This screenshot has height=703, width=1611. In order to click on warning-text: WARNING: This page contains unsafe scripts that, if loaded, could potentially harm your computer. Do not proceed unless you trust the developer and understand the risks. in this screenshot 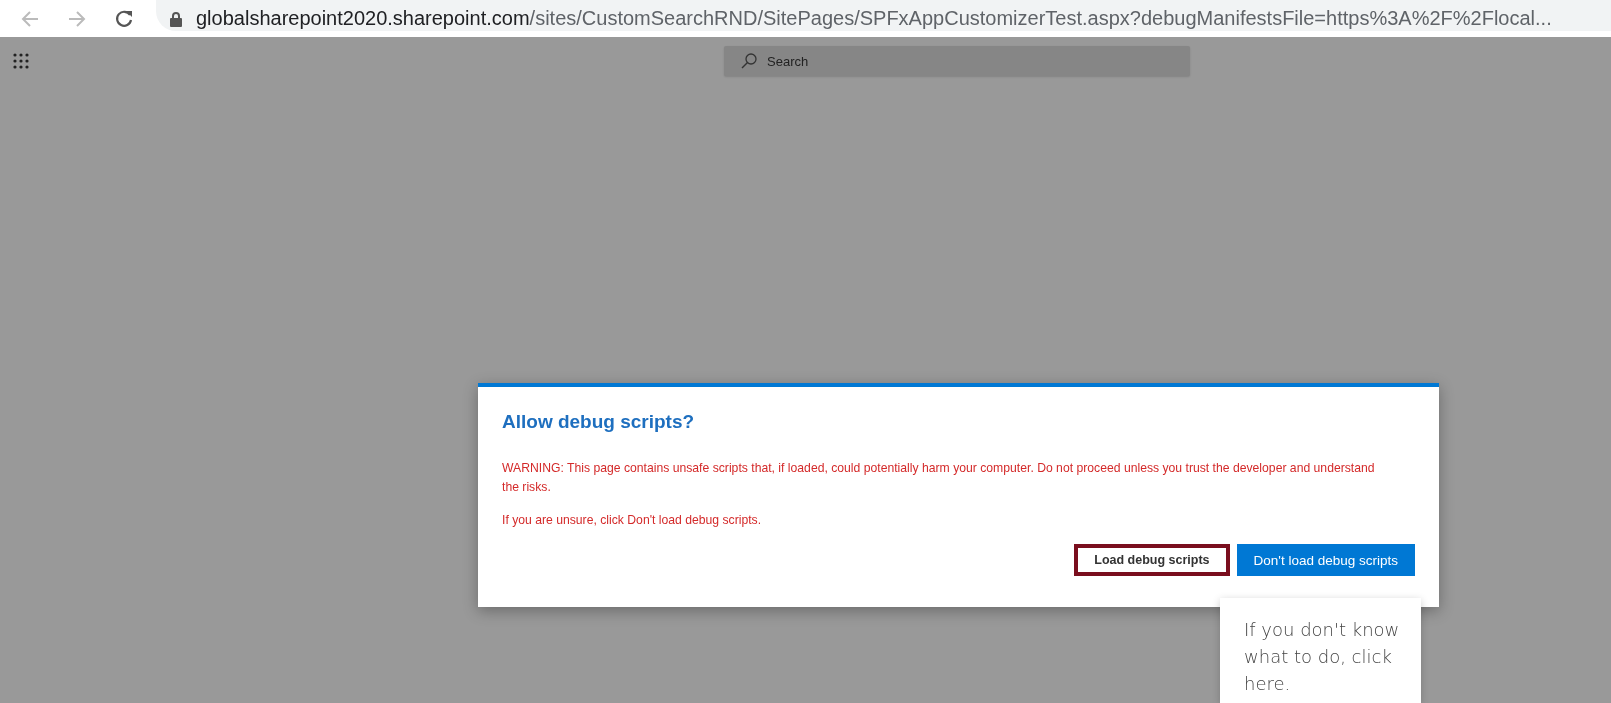, I will do `click(939, 478)`.